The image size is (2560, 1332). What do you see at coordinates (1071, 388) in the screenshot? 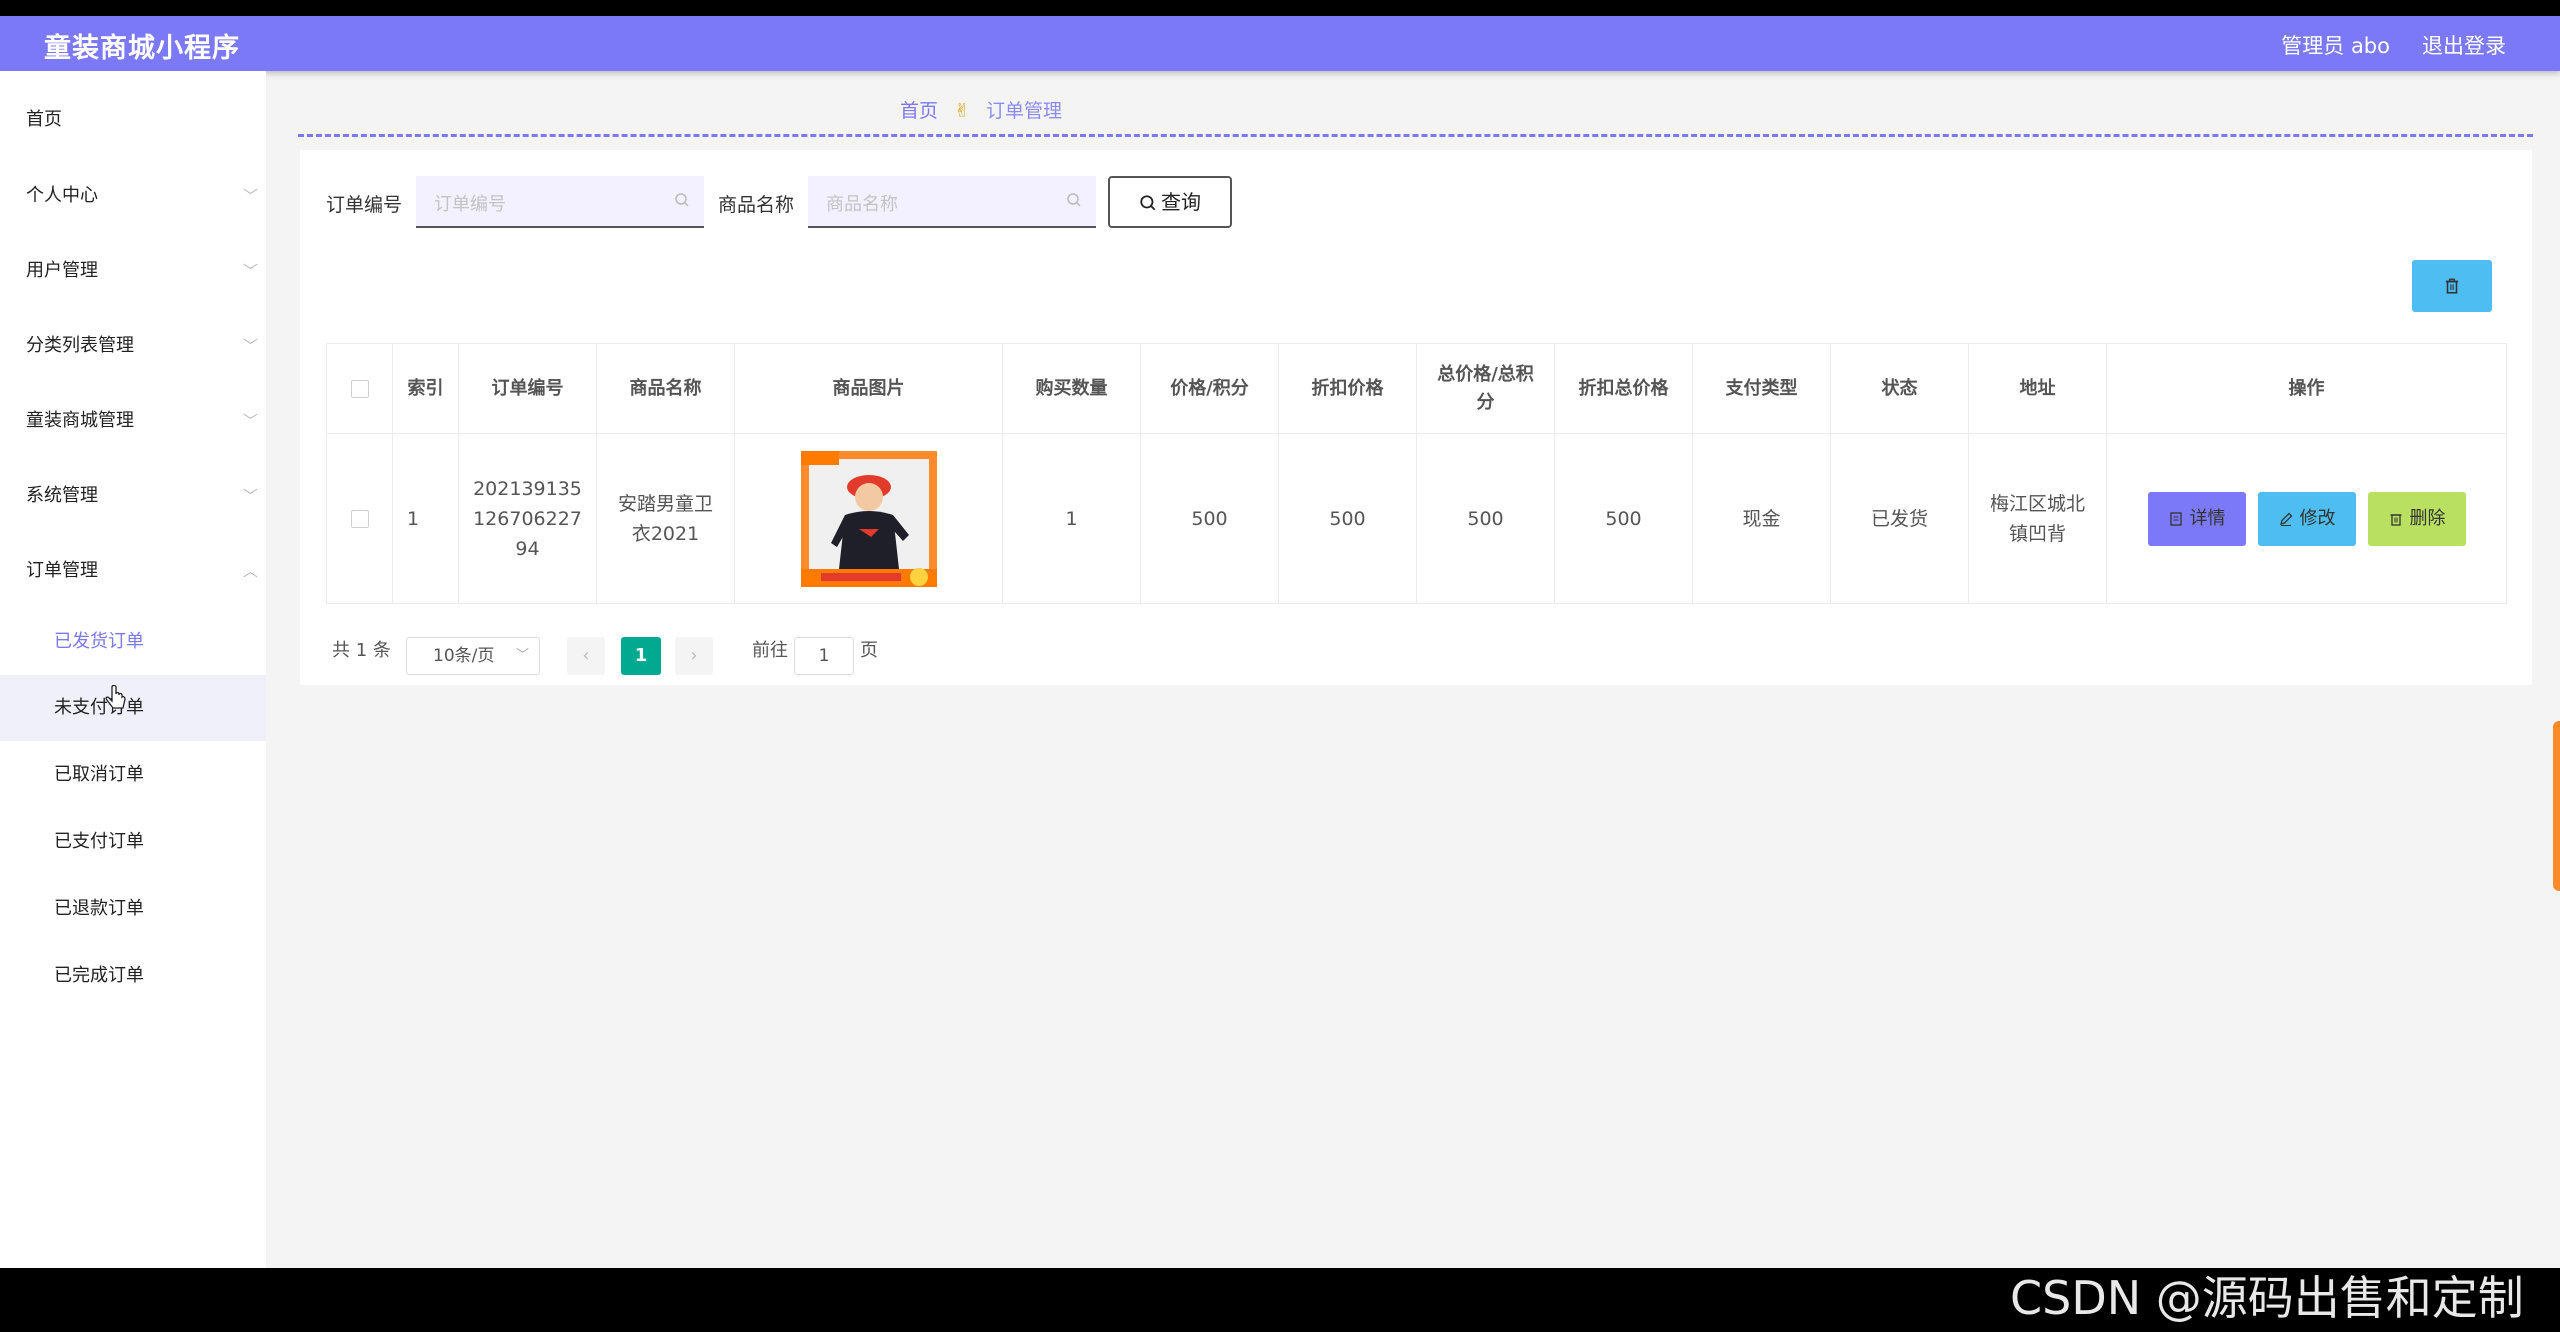
I see `column-header: 购买数量` at bounding box center [1071, 388].